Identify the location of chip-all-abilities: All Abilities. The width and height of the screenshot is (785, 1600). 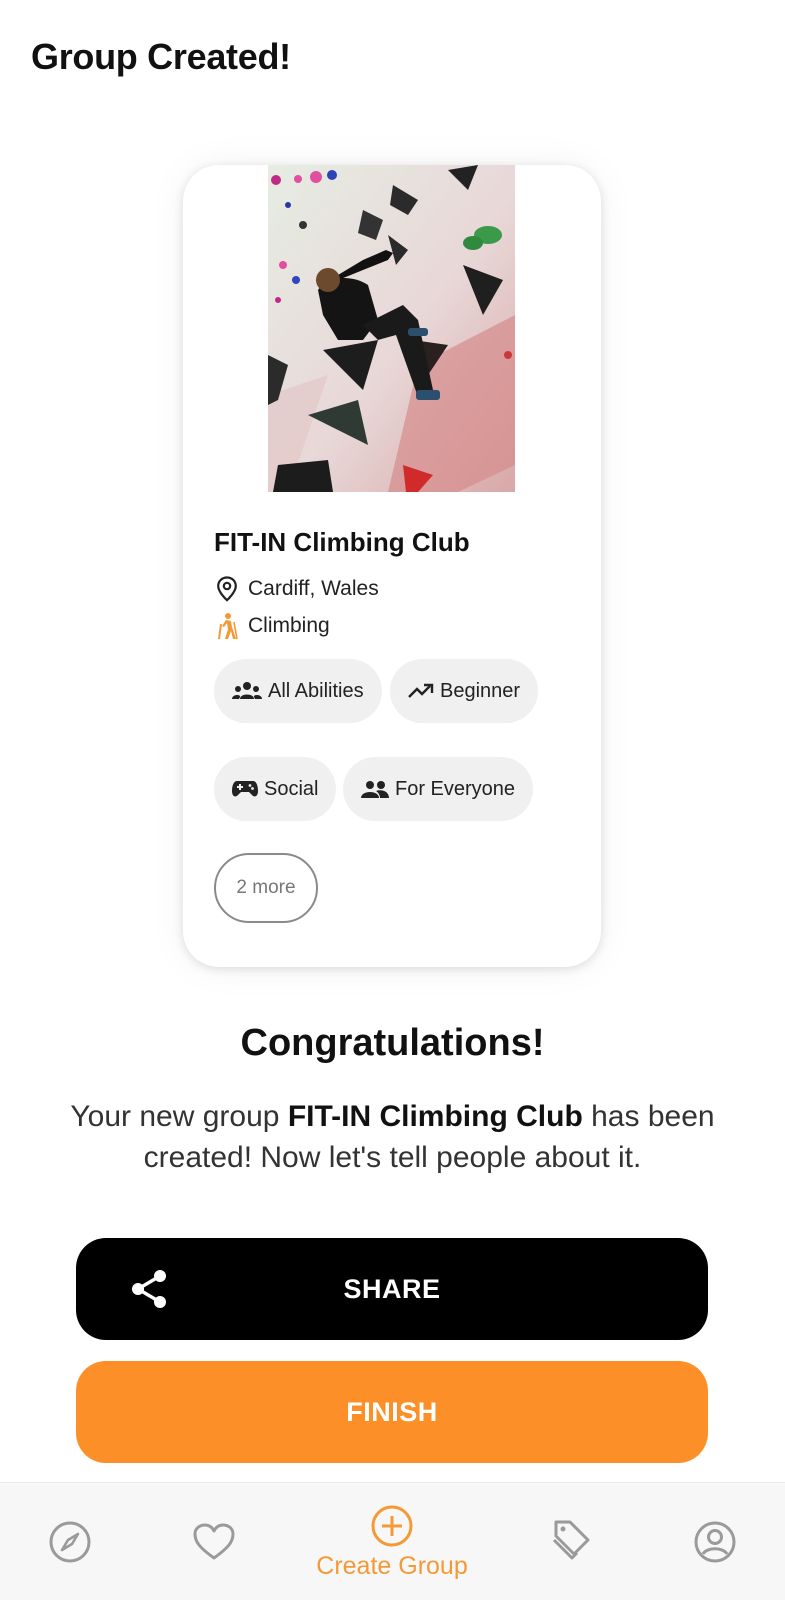
(298, 691).